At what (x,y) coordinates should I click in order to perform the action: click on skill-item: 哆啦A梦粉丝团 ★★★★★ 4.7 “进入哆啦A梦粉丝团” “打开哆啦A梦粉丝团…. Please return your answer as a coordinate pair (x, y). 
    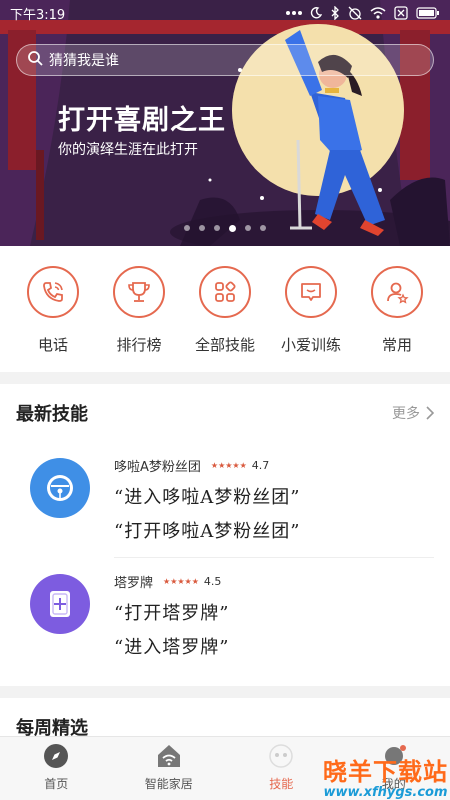
    Looking at the image, I should click on (225, 500).